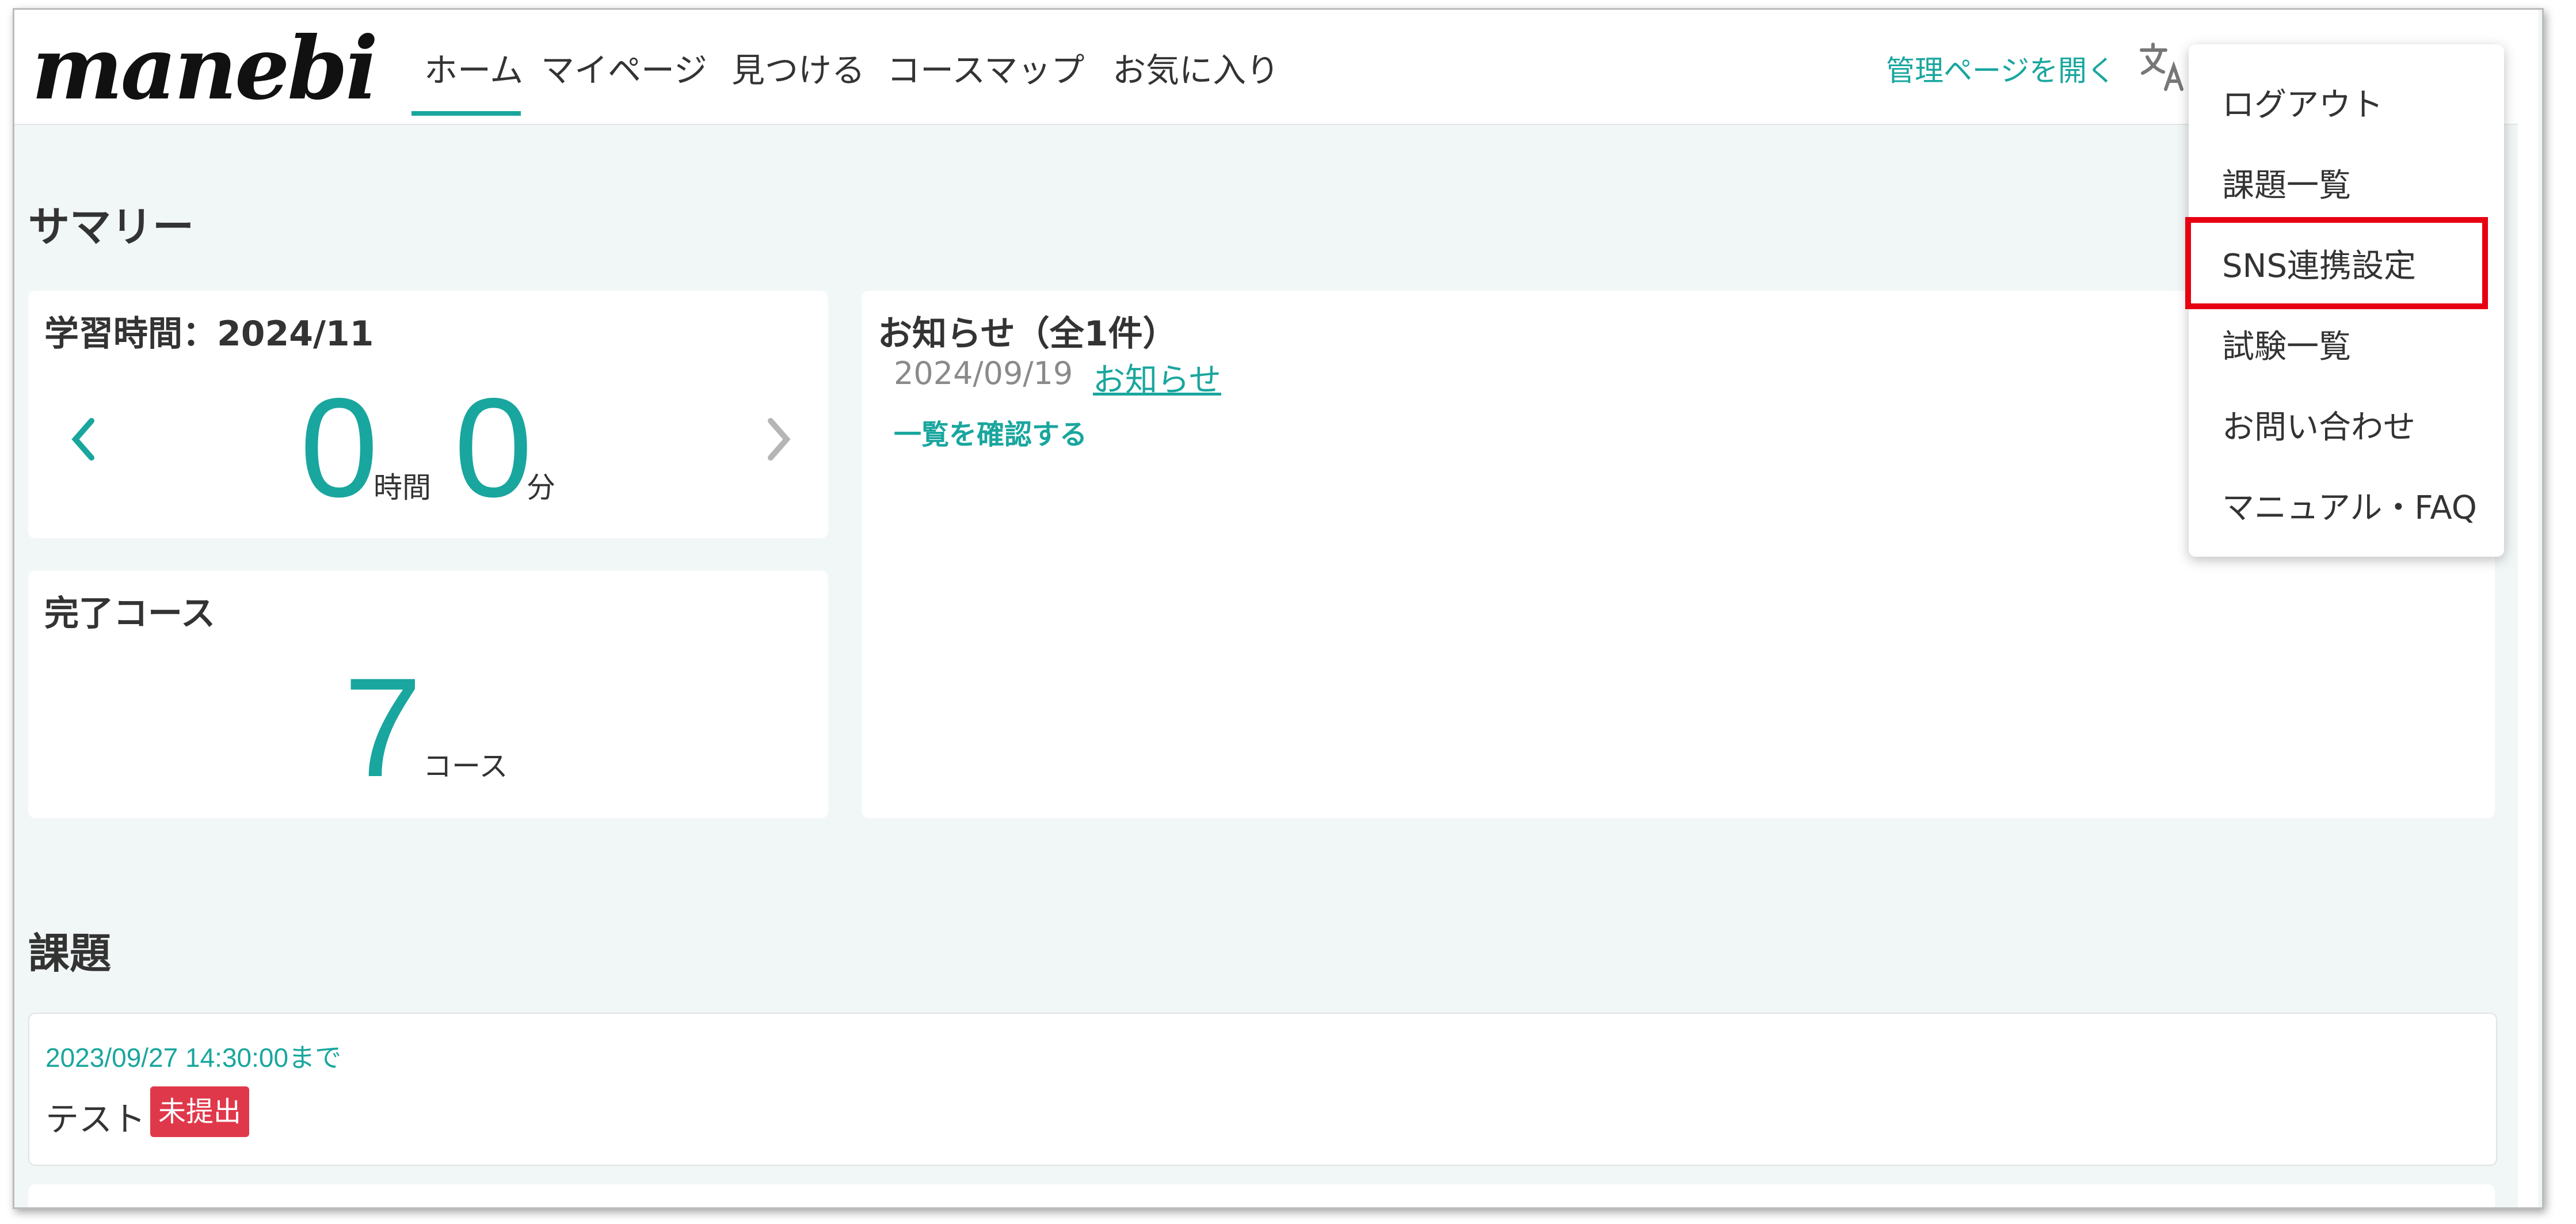 The image size is (2576, 1224). What do you see at coordinates (984, 373) in the screenshot?
I see `notice-date: 2024/09/19` at bounding box center [984, 373].